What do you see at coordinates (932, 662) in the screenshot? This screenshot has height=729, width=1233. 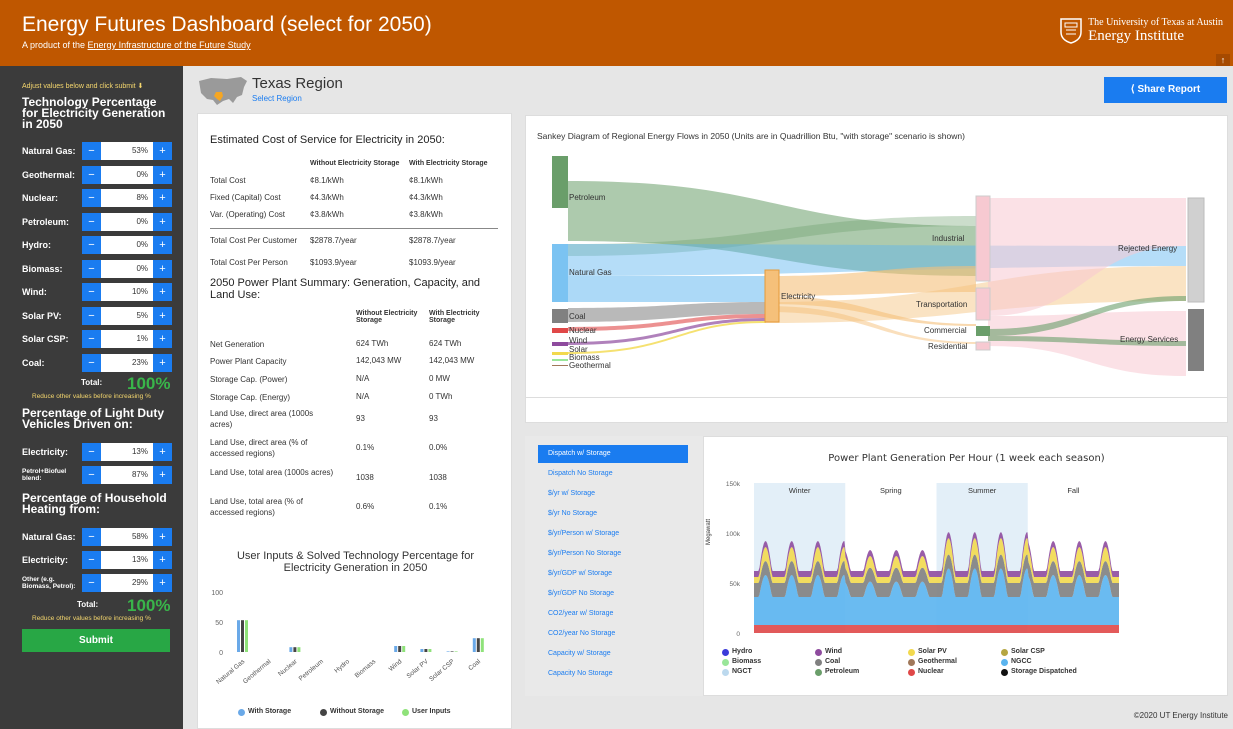 I see `legend-item: Geothermal` at bounding box center [932, 662].